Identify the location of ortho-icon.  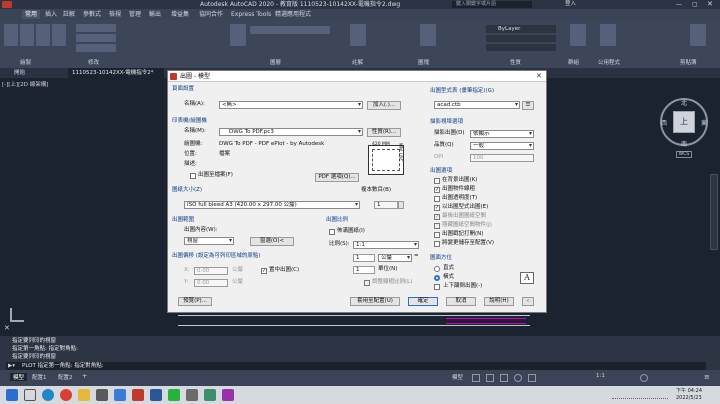
(504, 378).